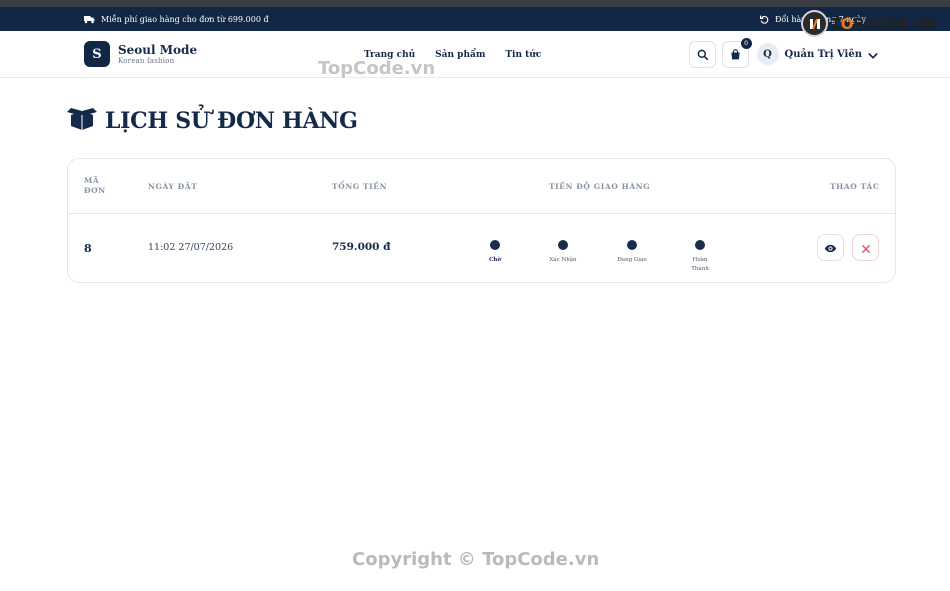 The height and width of the screenshot is (591, 950). I want to click on watermark-text: TopCode.vn, so click(377, 68).